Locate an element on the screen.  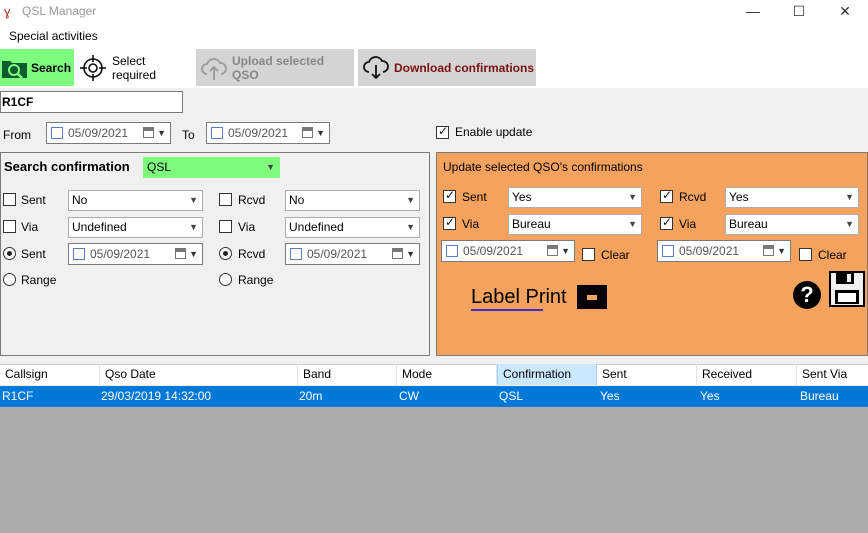
update-sent-label: Sent is located at coordinates (474, 197).